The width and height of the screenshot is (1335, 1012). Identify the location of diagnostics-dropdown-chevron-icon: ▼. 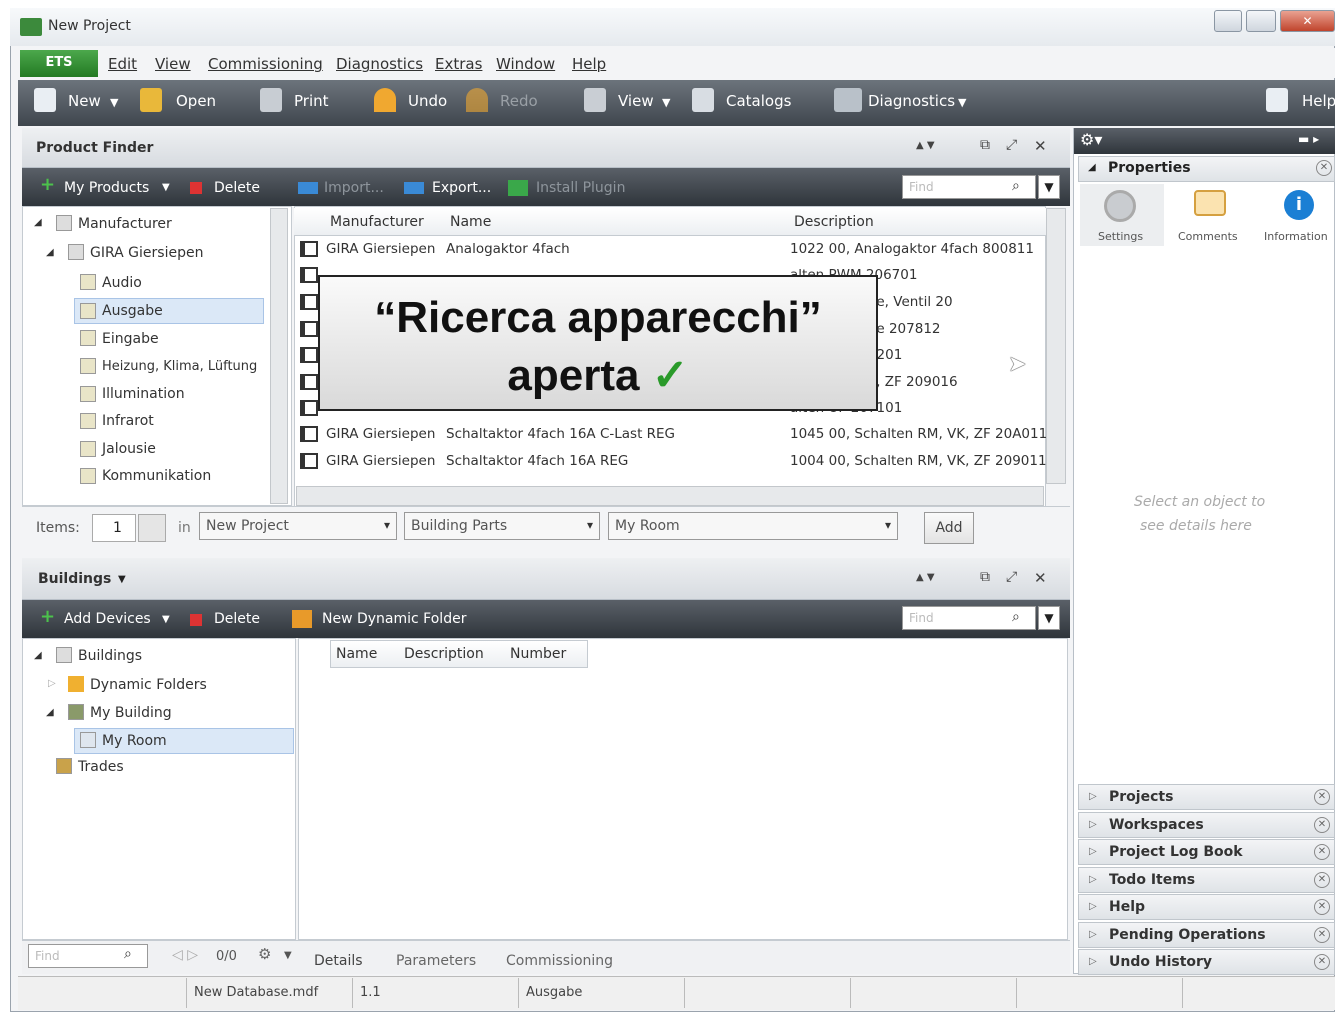
(962, 102).